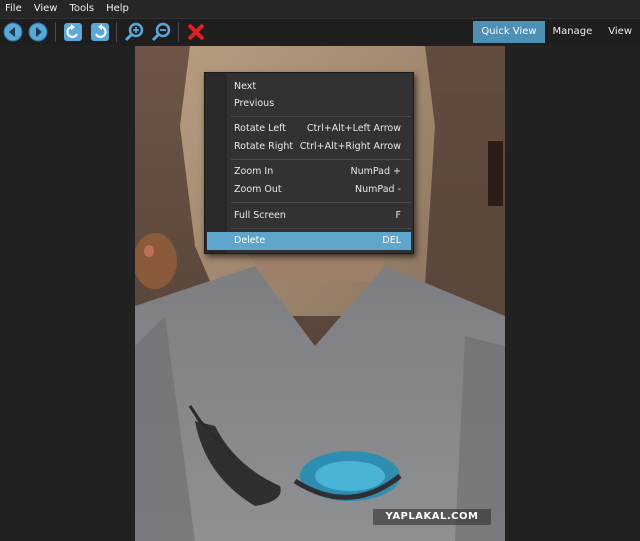  I want to click on tab-quick-view: Quick View, so click(509, 32).